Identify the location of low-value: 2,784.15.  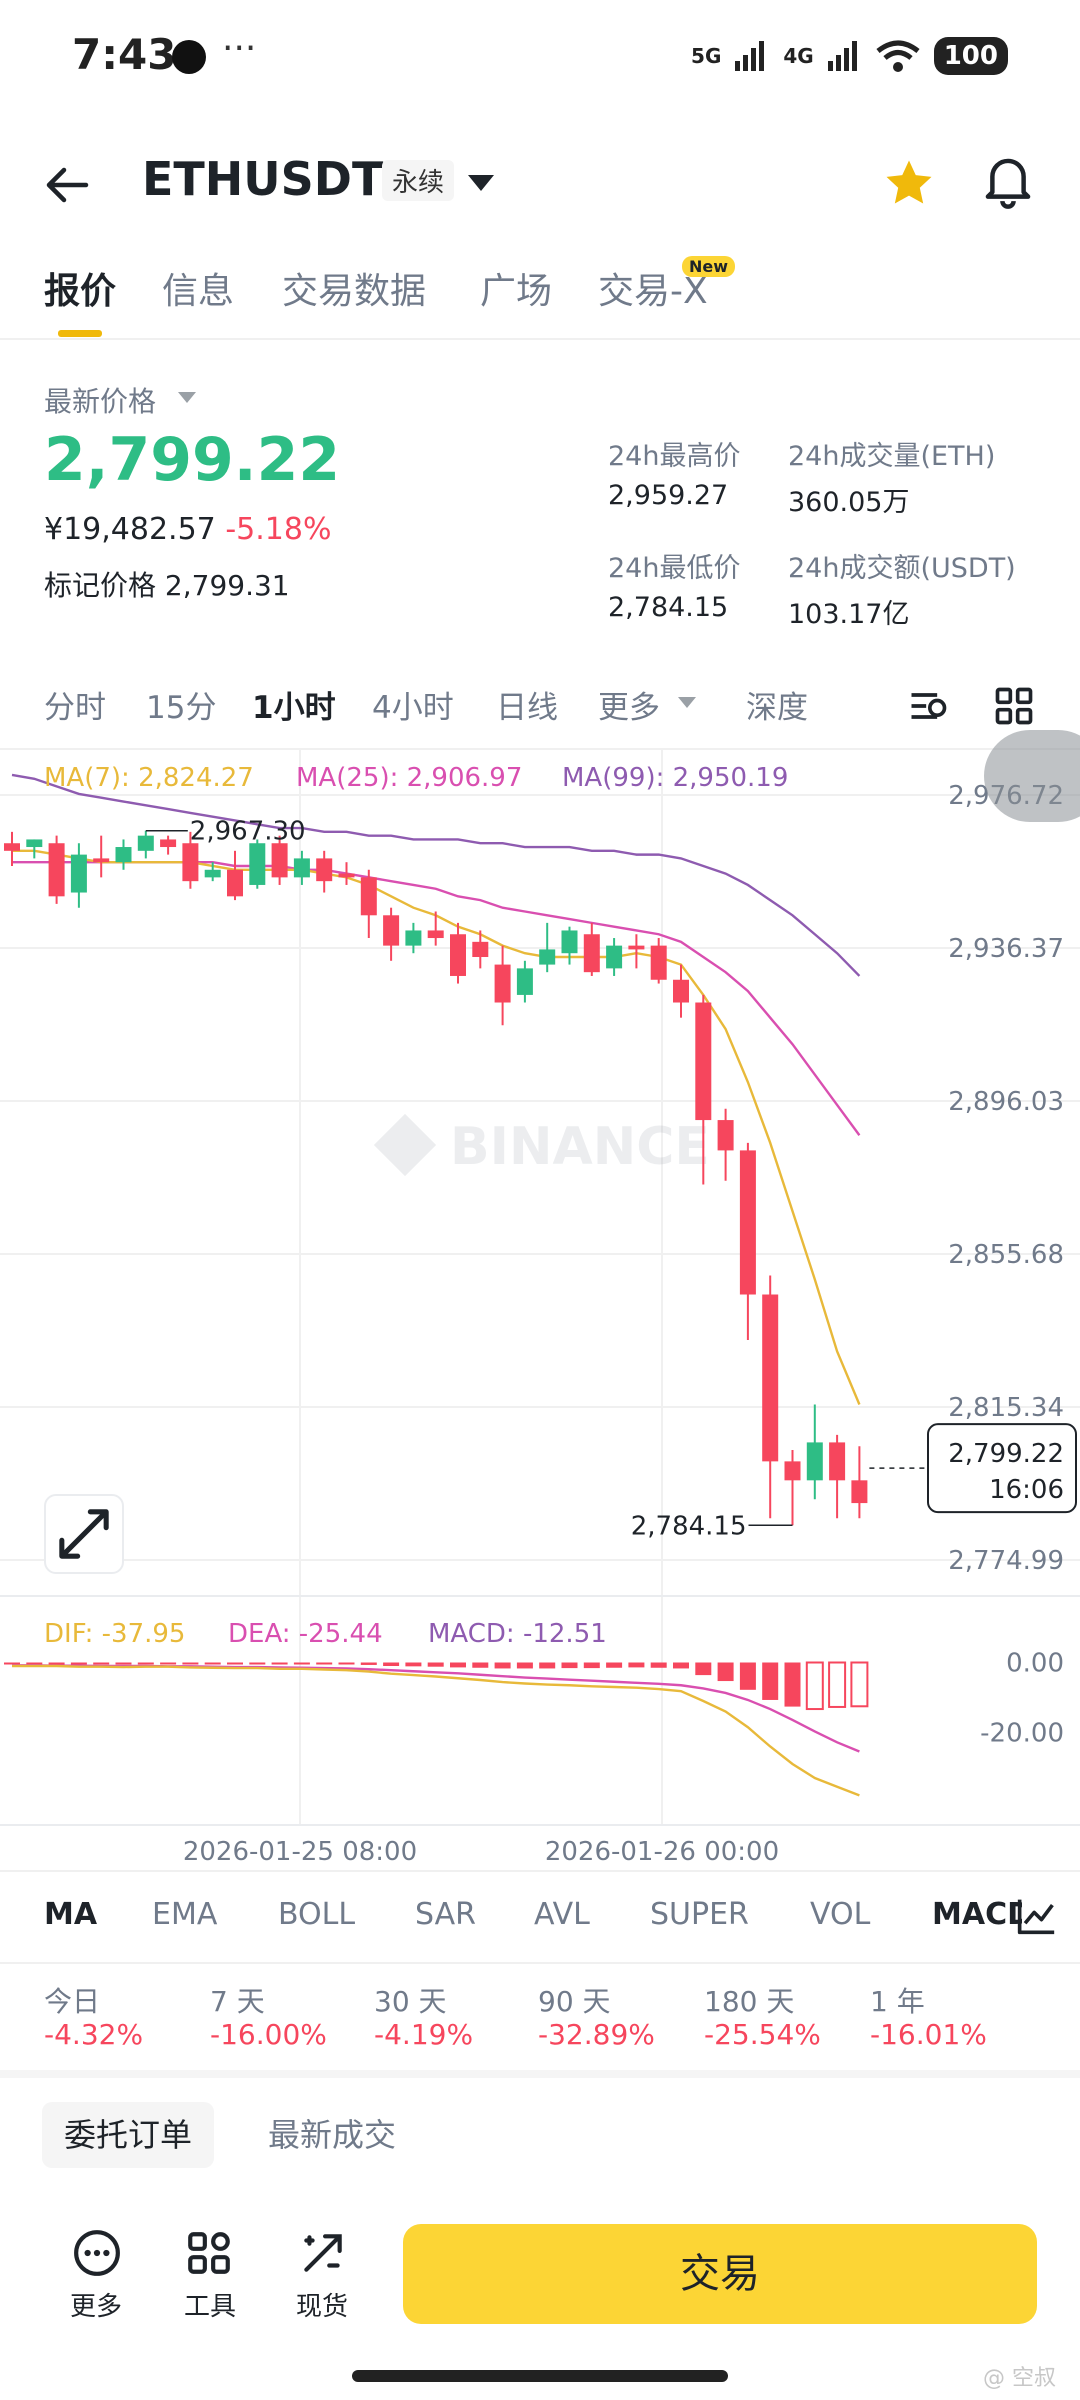
(668, 607).